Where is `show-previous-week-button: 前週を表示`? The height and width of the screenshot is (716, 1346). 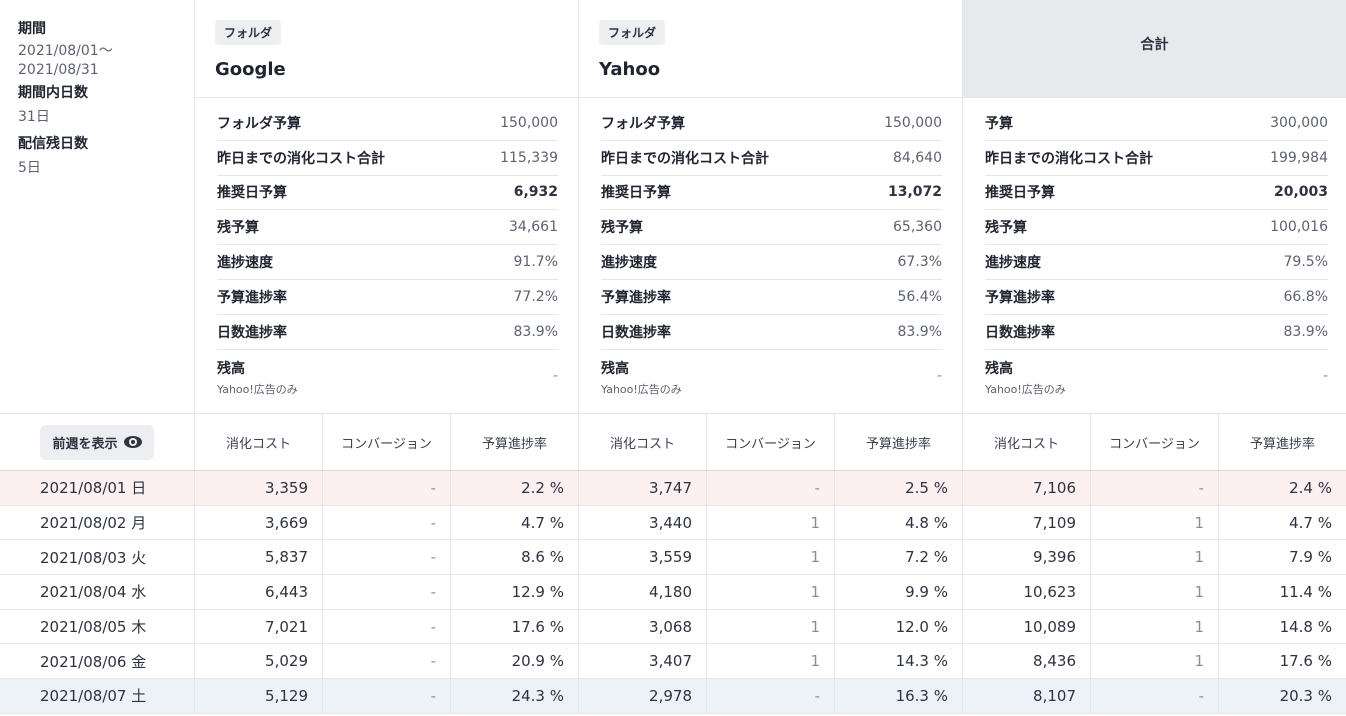
show-previous-week-button: 前週を表示 is located at coordinates (97, 442).